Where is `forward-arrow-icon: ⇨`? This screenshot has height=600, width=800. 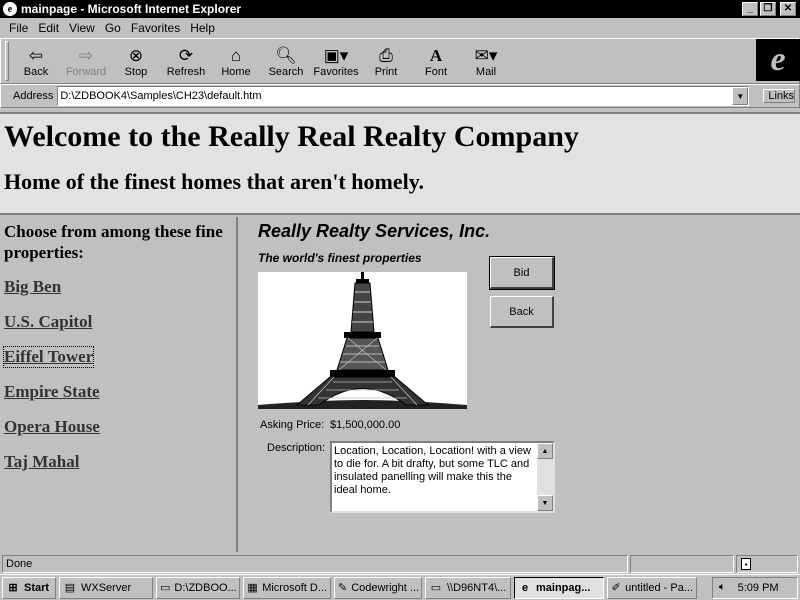
forward-arrow-icon: ⇨ is located at coordinates (86, 55).